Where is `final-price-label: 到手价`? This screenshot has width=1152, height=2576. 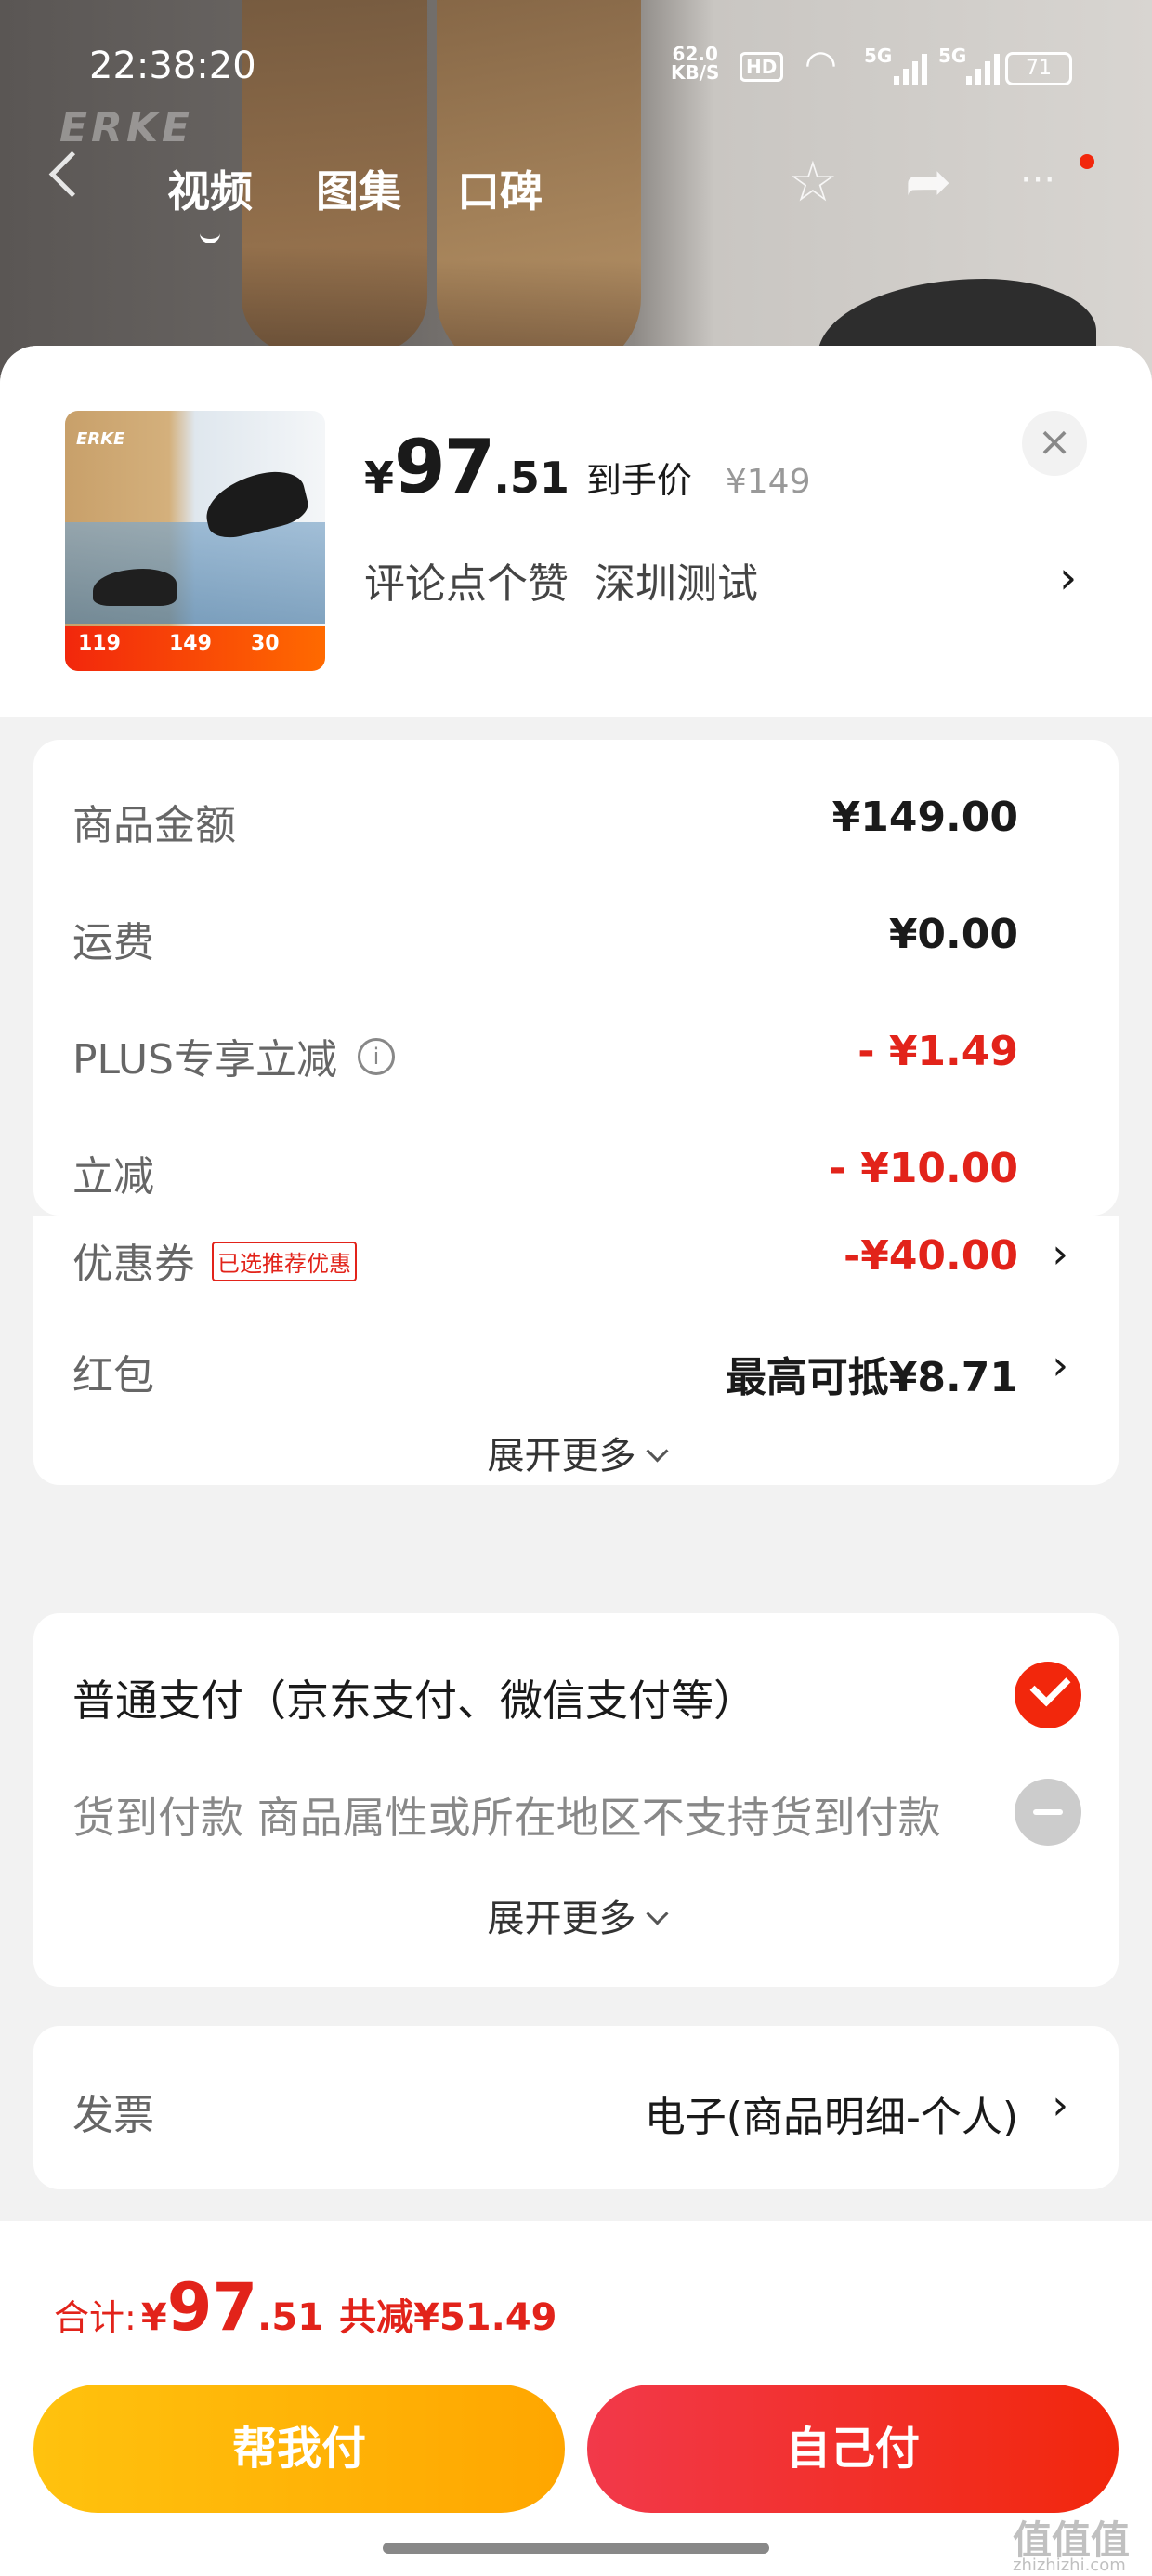
final-price-label: 到手价 is located at coordinates (638, 480).